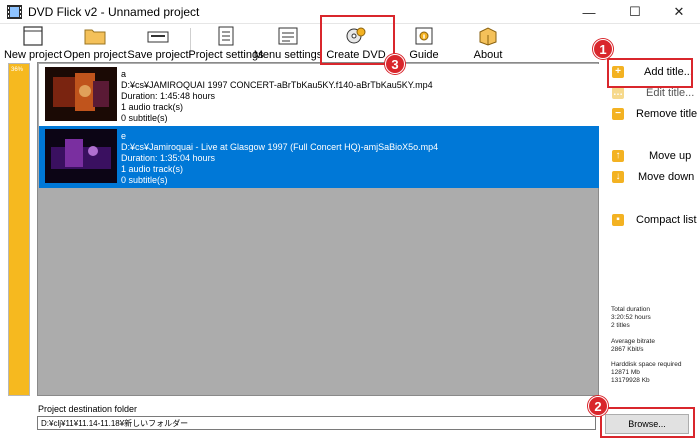  Describe the element at coordinates (620, 326) in the screenshot. I see `titles-count: 2 titles` at that location.